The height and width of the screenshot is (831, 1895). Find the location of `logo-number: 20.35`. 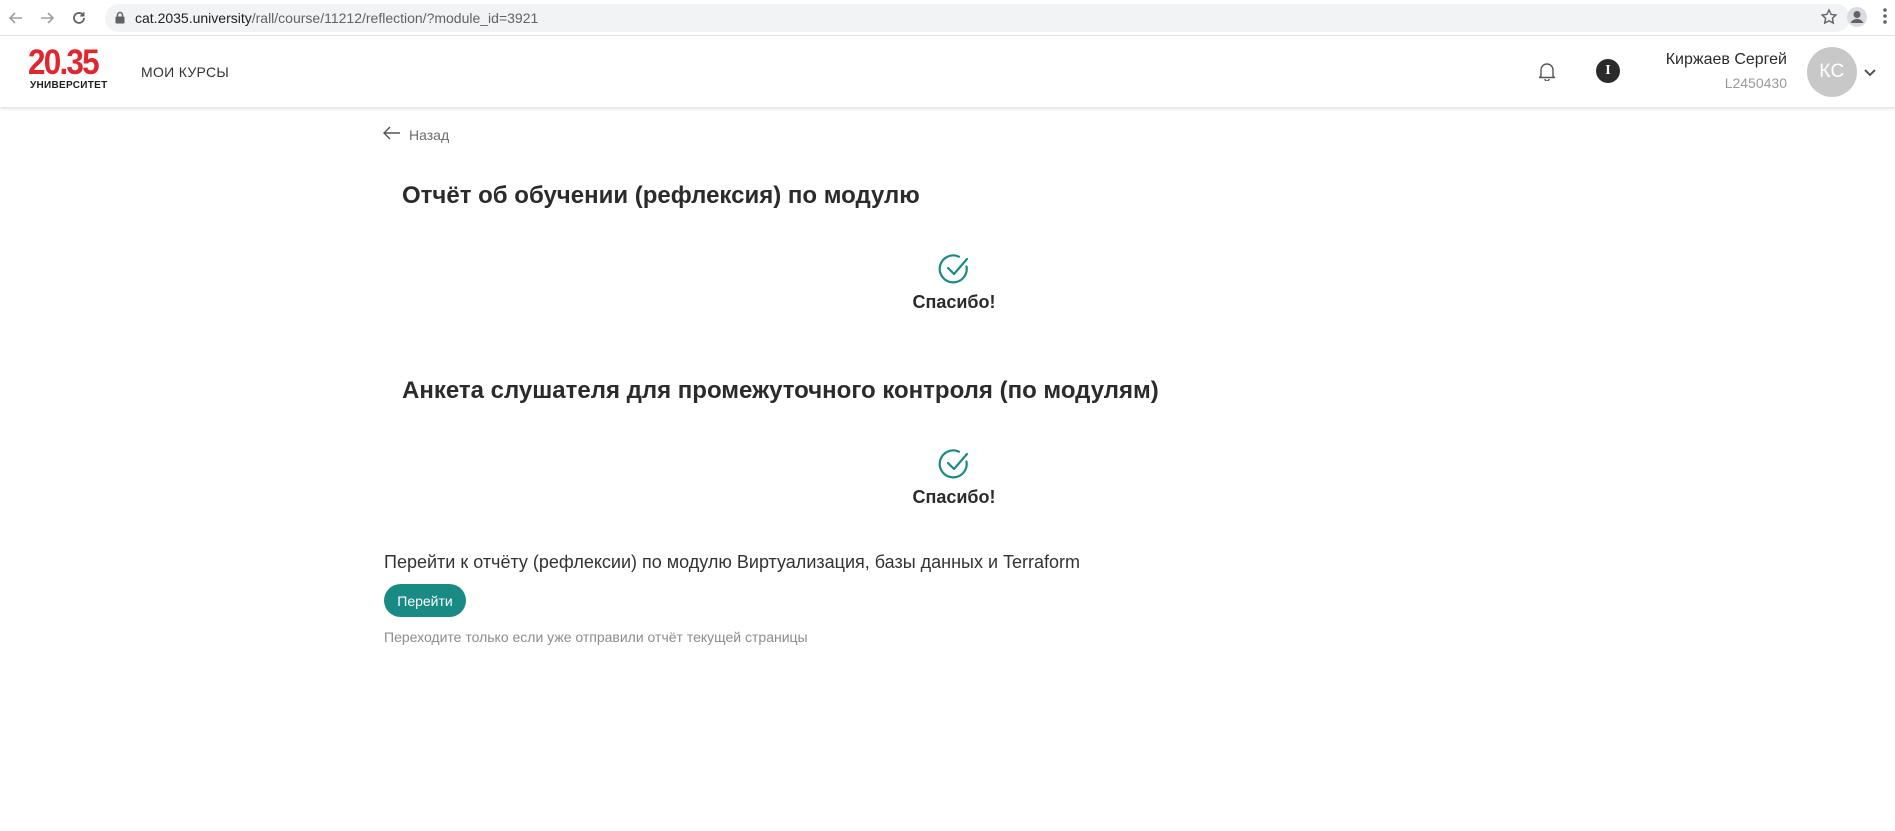

logo-number: 20.35 is located at coordinates (64, 62).